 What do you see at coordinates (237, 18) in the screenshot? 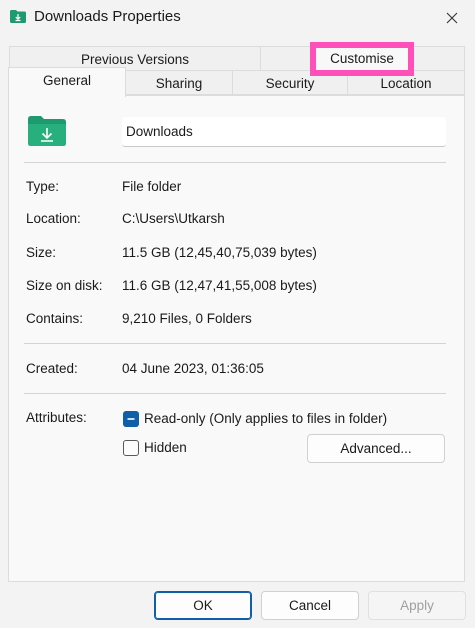
I see `title-bar: Downloads Properties` at bounding box center [237, 18].